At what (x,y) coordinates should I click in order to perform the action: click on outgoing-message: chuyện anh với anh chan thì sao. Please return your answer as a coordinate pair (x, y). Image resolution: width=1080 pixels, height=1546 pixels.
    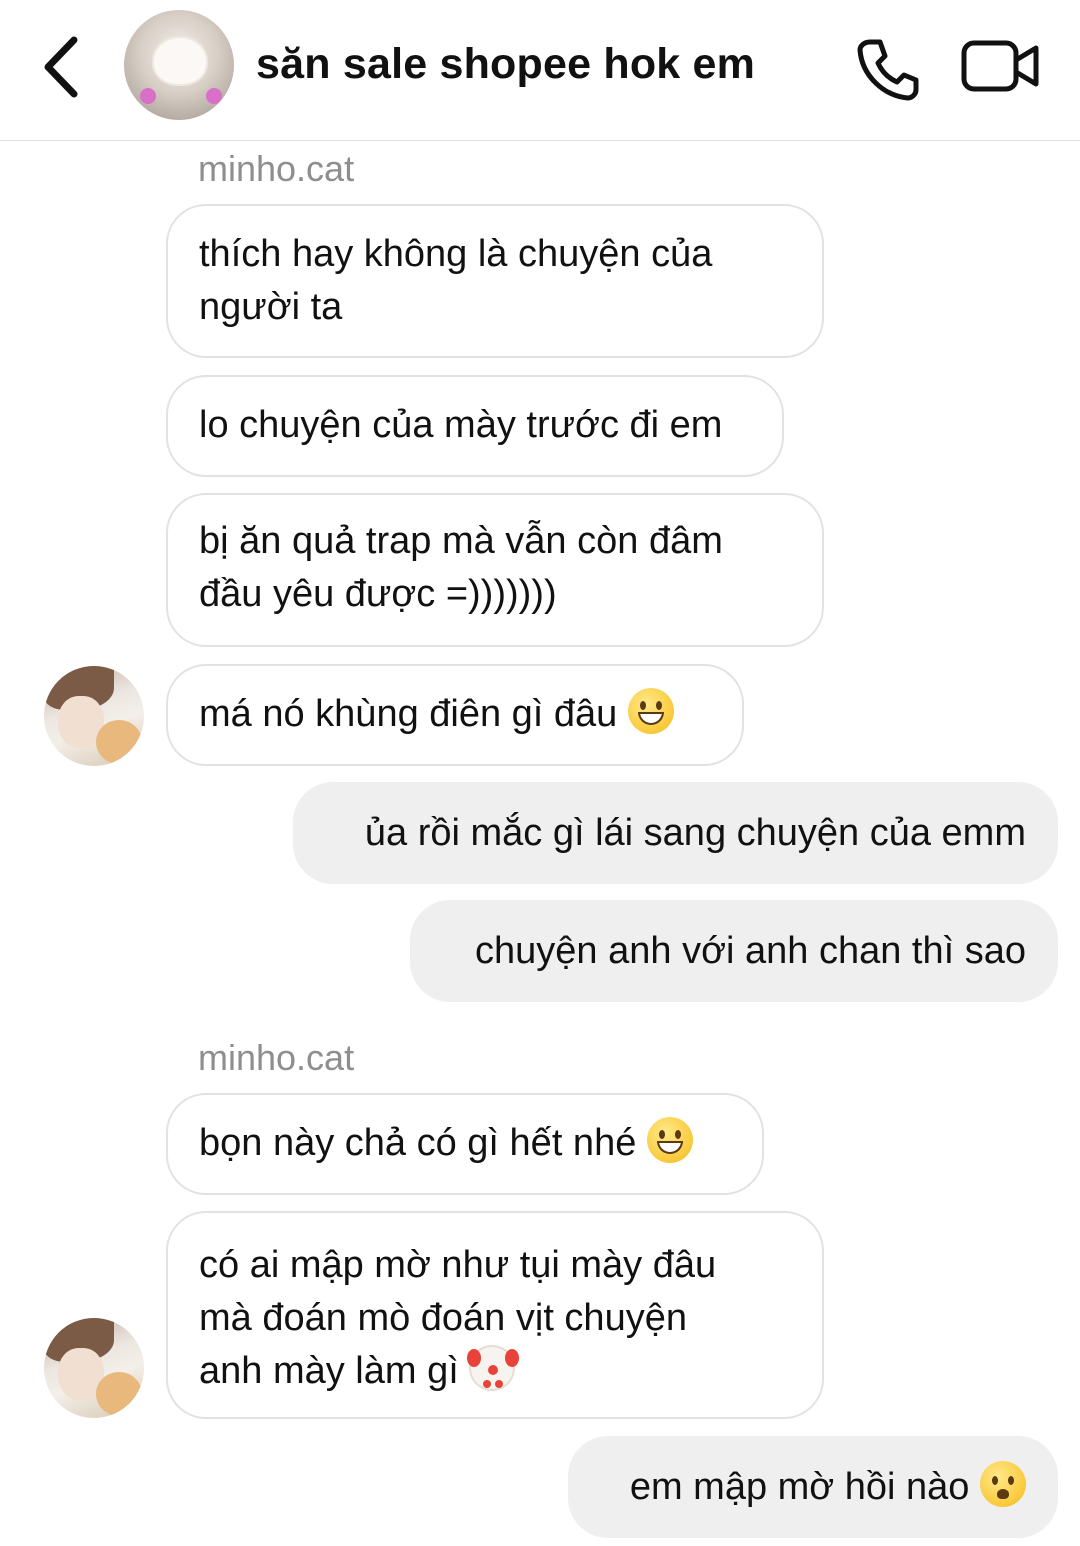
    Looking at the image, I should click on (734, 951).